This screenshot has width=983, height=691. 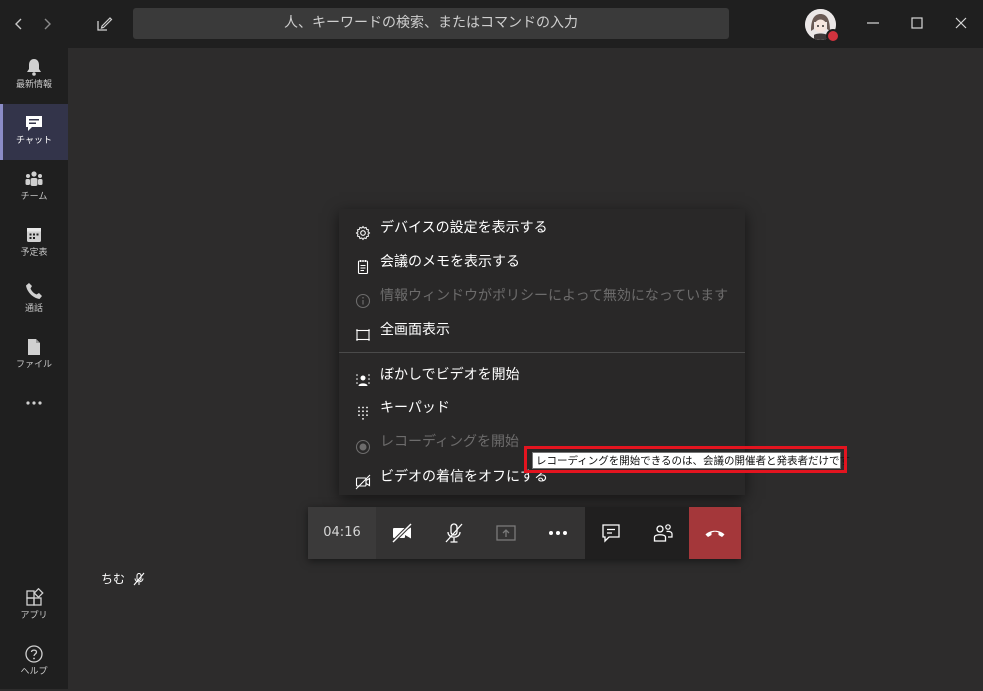 I want to click on conversation-button, so click(x=611, y=533).